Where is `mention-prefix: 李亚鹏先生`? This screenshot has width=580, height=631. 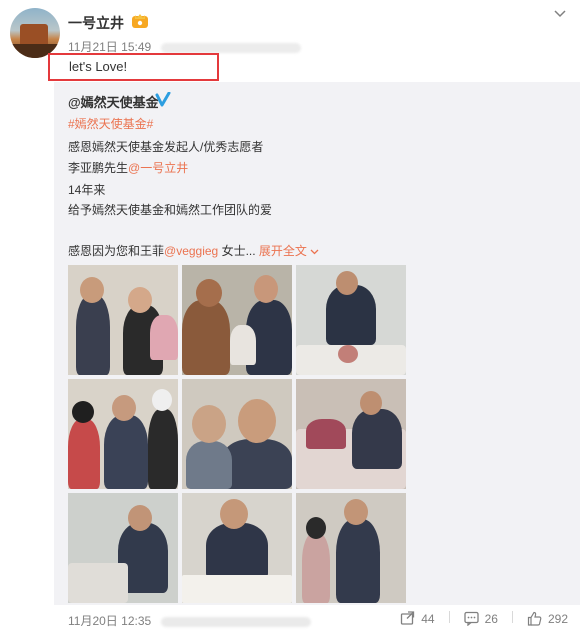 mention-prefix: 李亚鹏先生 is located at coordinates (98, 168).